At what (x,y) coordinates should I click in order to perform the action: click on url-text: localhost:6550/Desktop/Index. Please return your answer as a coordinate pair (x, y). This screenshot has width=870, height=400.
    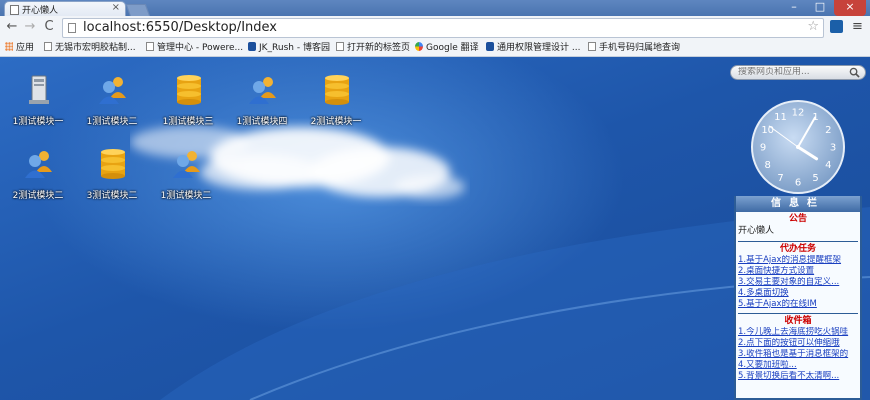
    Looking at the image, I should click on (180, 27).